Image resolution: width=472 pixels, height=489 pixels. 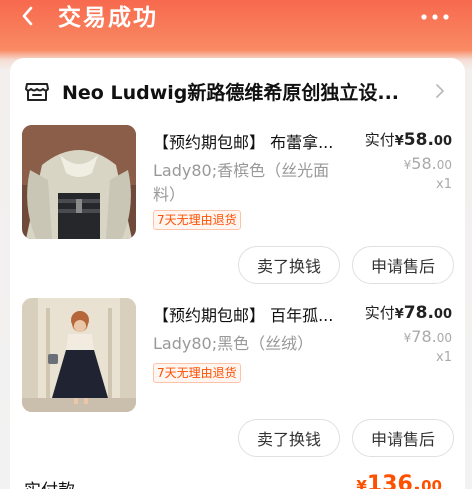 What do you see at coordinates (427, 336) in the screenshot?
I see `original-price: ¥78.00` at bounding box center [427, 336].